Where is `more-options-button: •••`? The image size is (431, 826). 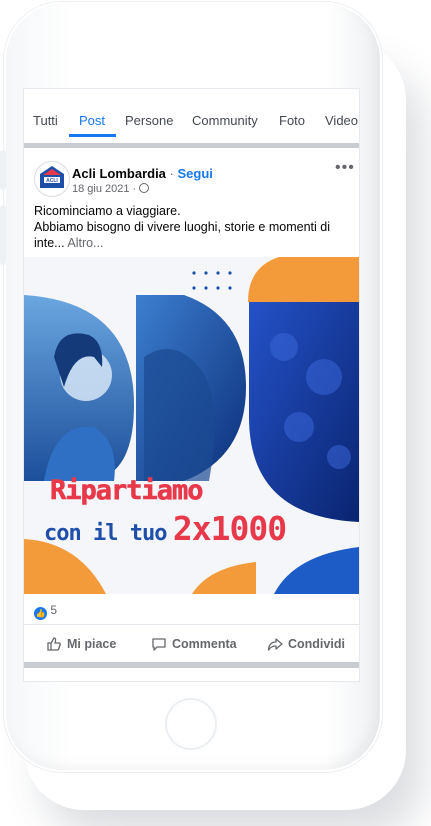 more-options-button: ••• is located at coordinates (345, 168).